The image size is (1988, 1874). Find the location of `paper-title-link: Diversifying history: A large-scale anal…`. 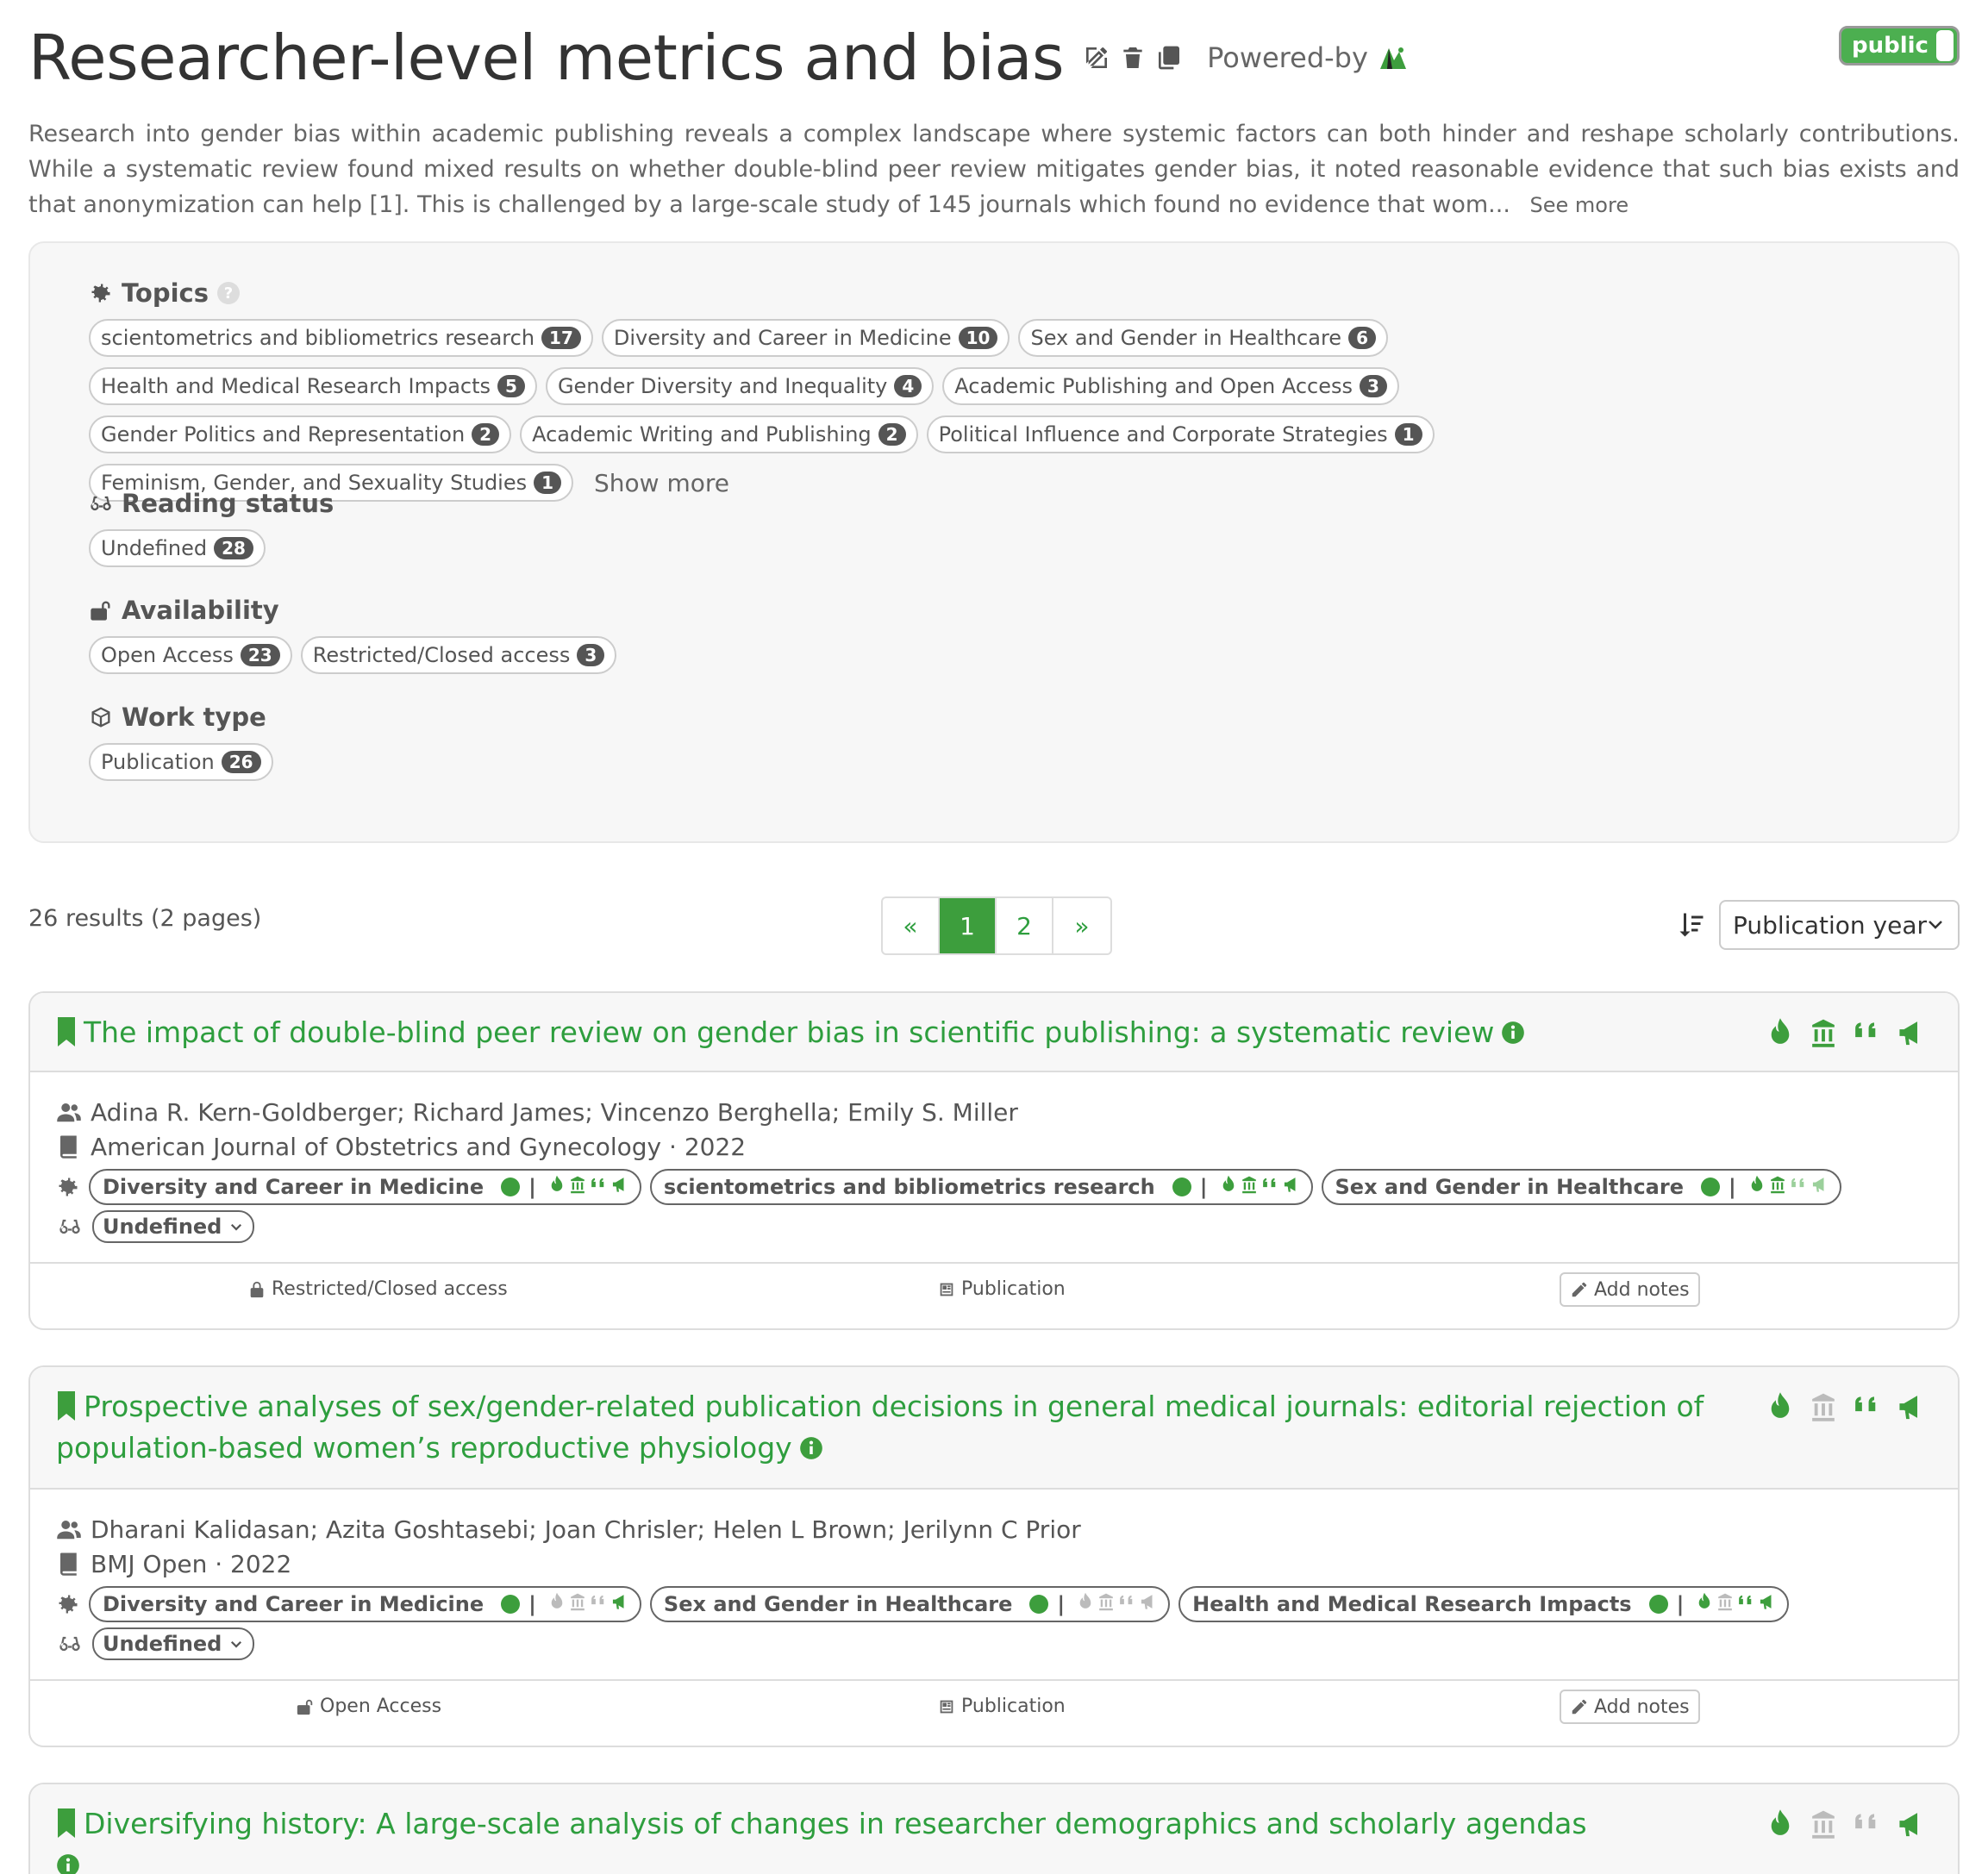

paper-title-link: Diversifying history: A large-scale anal… is located at coordinates (921, 1838).